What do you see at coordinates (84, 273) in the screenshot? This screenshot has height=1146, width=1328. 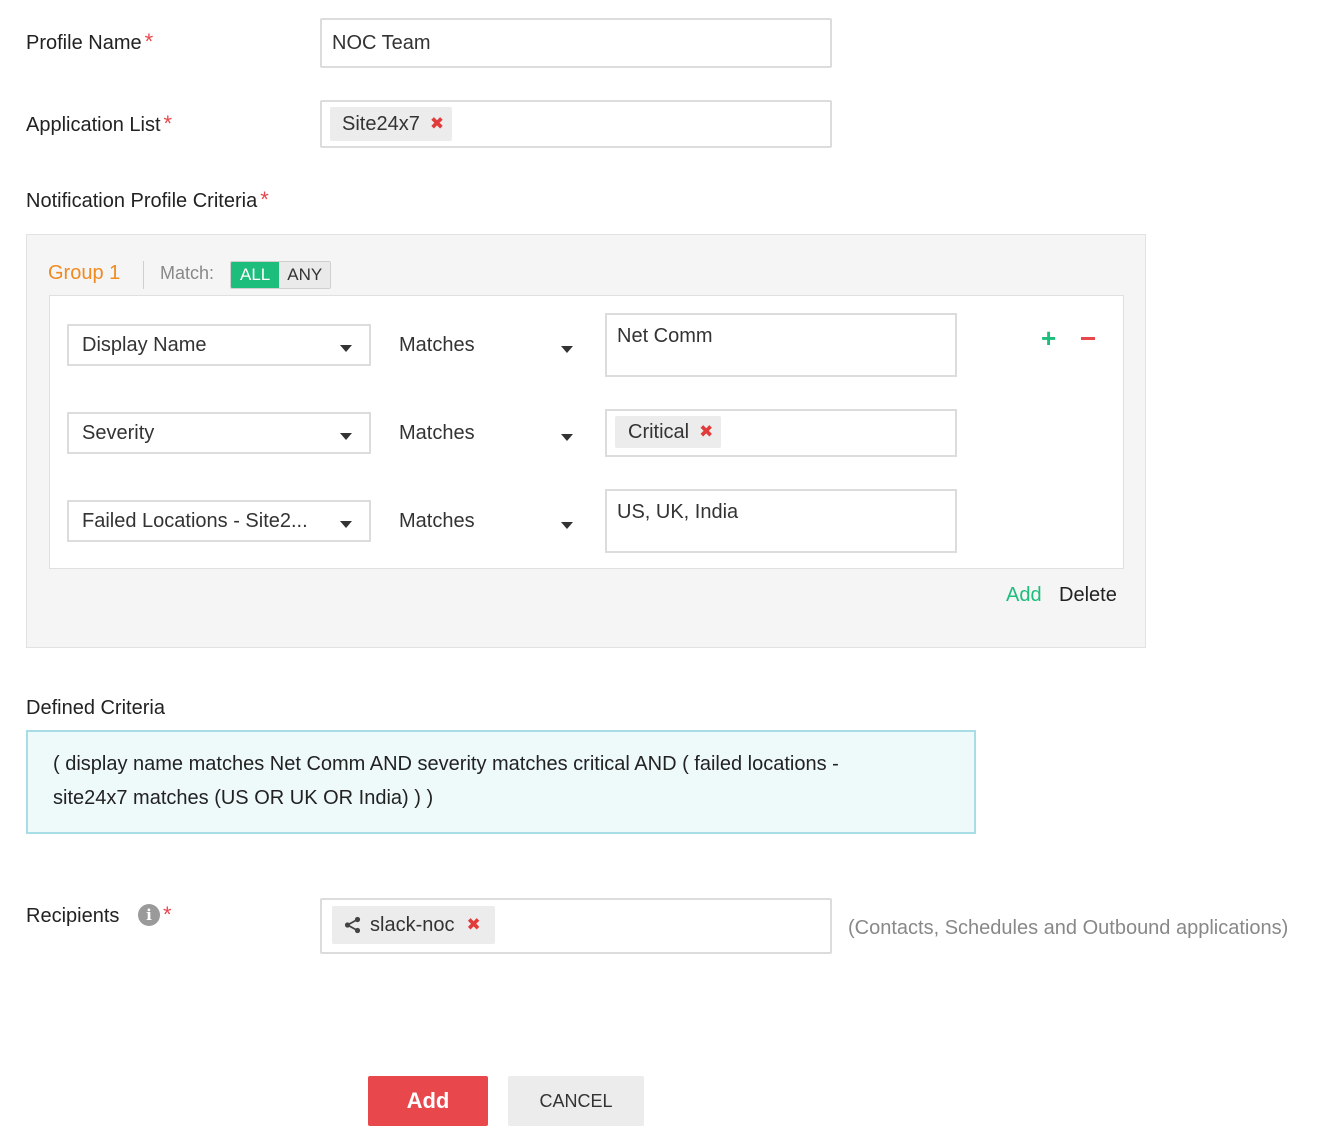 I see `group-title: Group 1` at bounding box center [84, 273].